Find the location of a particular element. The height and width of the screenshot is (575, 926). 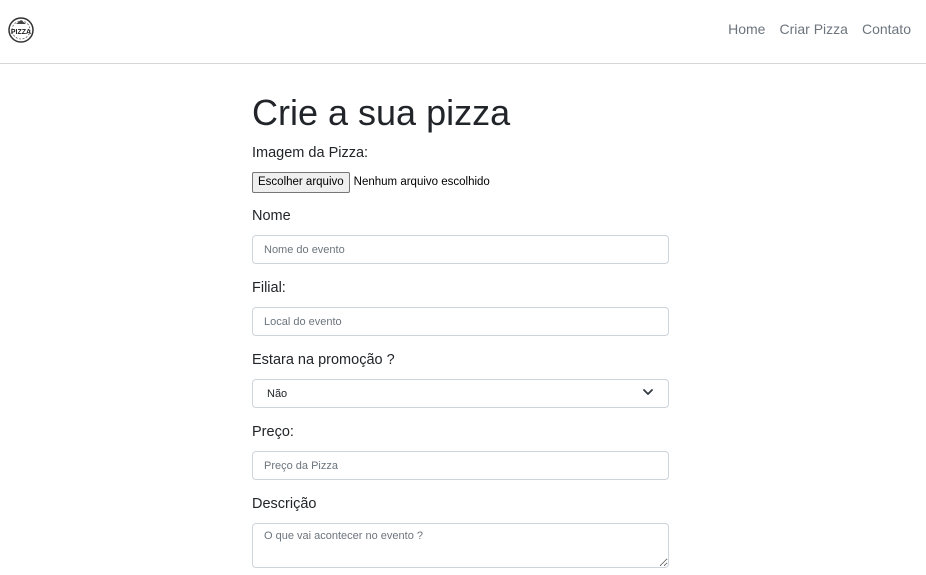

nav-link-home: Home is located at coordinates (746, 29).